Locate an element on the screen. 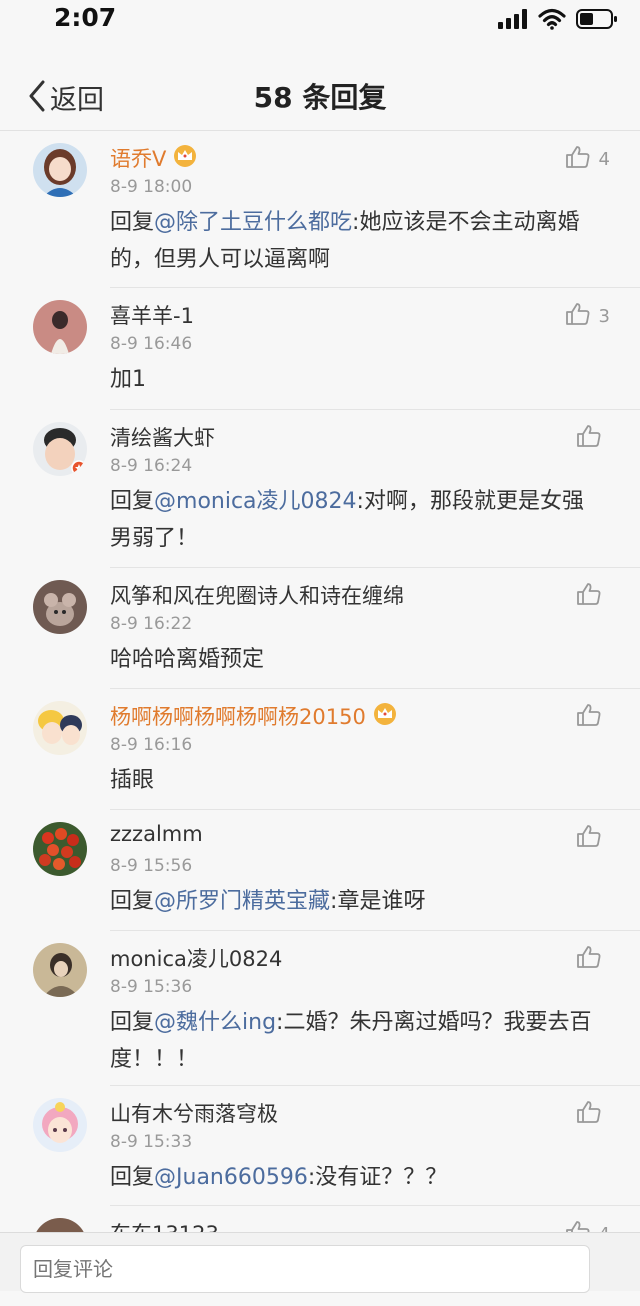 Image resolution: width=640 pixels, height=1306 pixels. comment-item: 杨啊杨啊杨啊杨啊杨20150 8-9 16:16 插眼 is located at coordinates (320, 749).